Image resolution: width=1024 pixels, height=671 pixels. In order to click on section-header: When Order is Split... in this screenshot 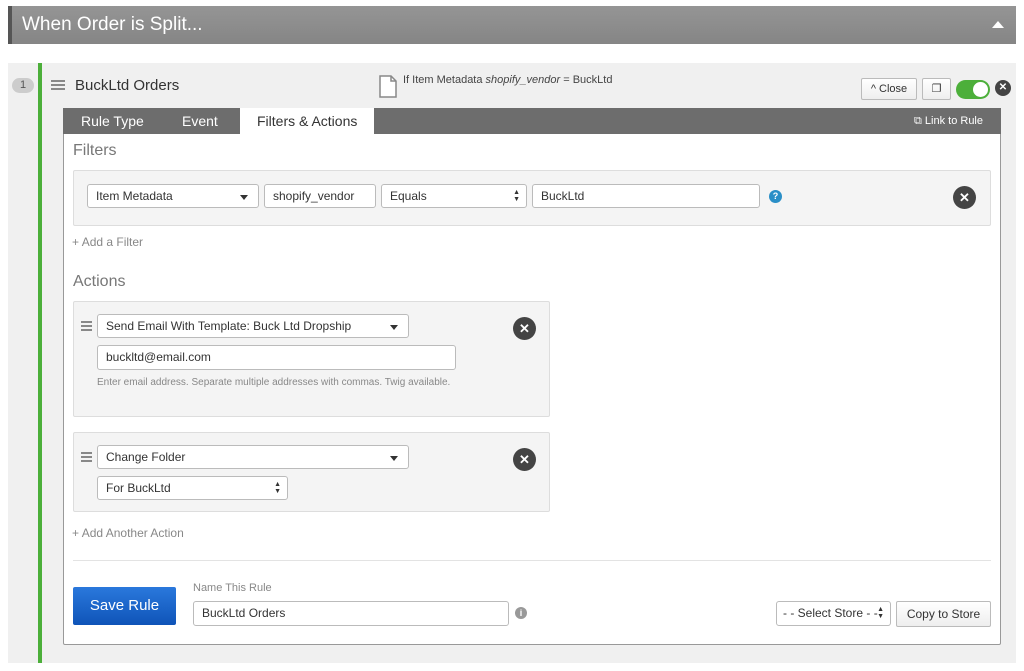, I will do `click(512, 25)`.